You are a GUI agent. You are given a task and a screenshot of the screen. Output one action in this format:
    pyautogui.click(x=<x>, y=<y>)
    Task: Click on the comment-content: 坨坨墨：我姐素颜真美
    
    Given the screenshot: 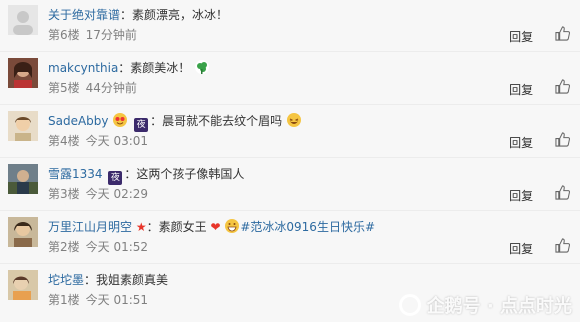 What is the action you would take?
    pyautogui.click(x=311, y=280)
    